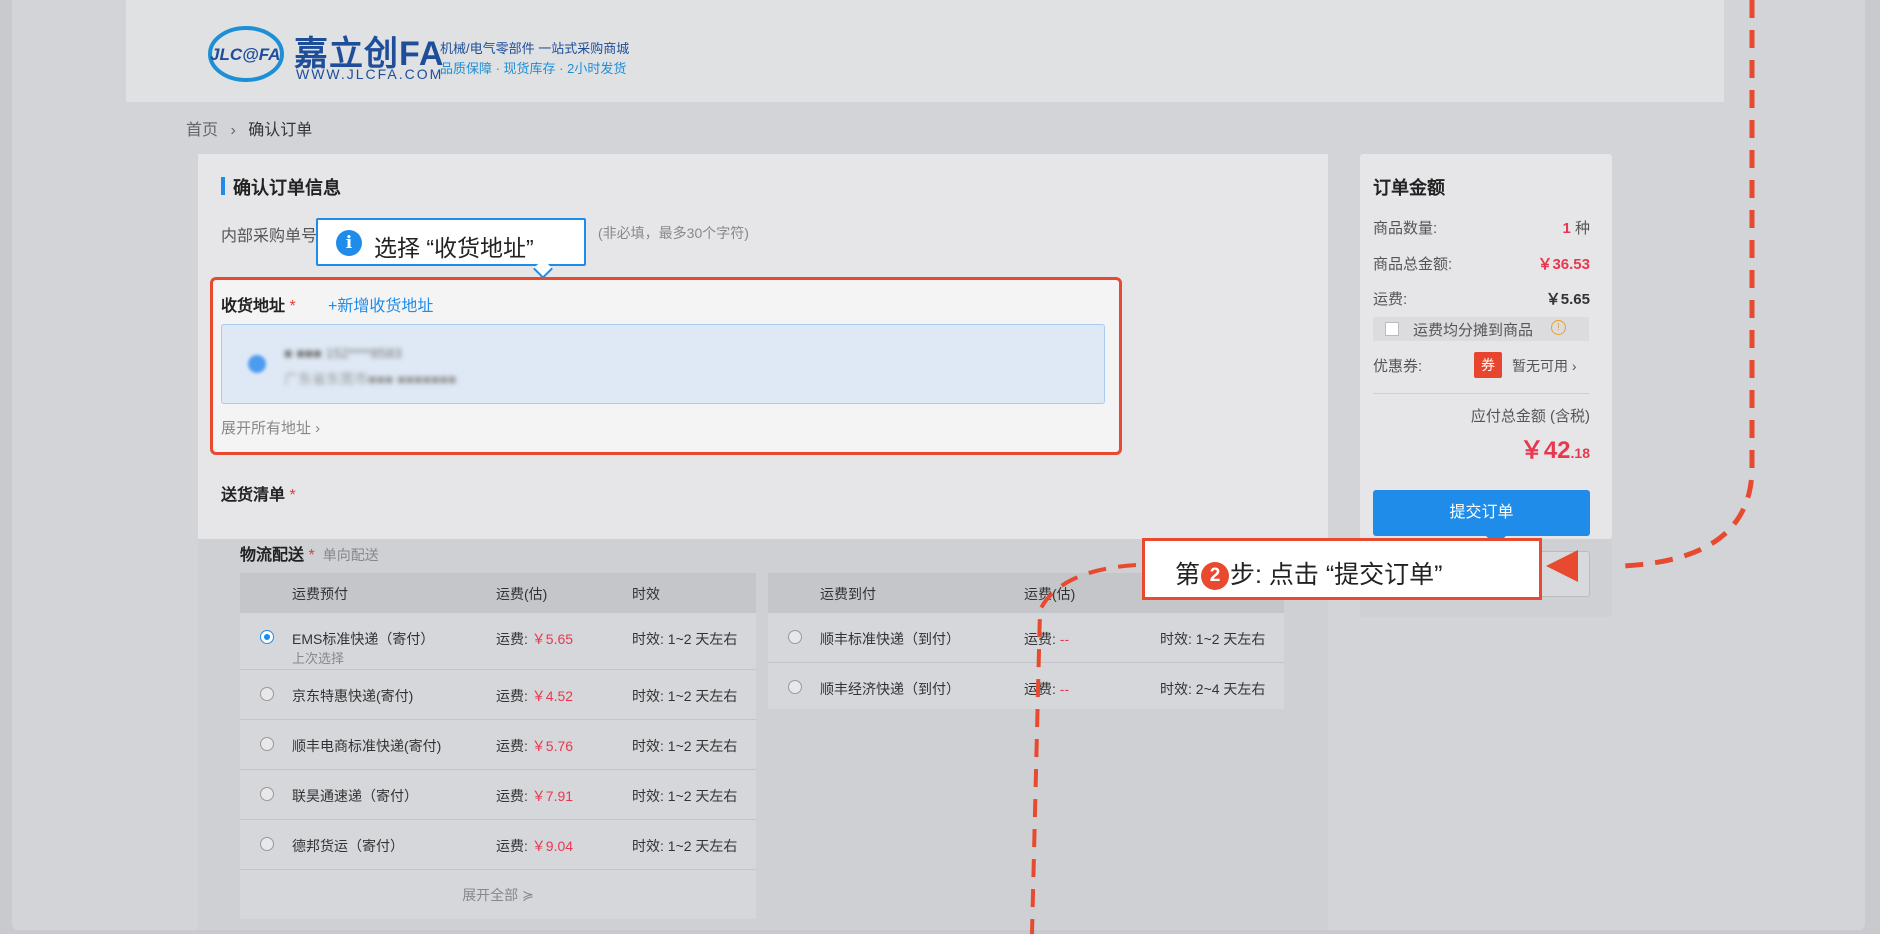 The image size is (1880, 934). Describe the element at coordinates (1562, 566) in the screenshot. I see `arrow-head-icon` at that location.